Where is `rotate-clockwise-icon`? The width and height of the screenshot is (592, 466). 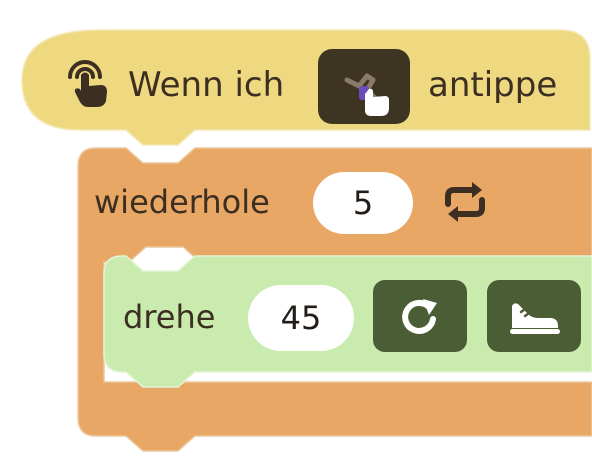 rotate-clockwise-icon is located at coordinates (419, 316).